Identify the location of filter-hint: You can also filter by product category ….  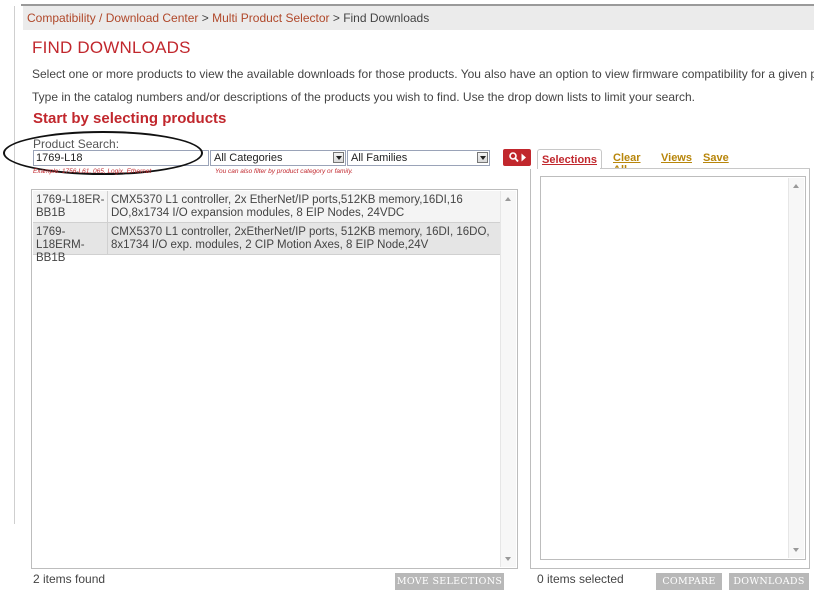
(284, 171).